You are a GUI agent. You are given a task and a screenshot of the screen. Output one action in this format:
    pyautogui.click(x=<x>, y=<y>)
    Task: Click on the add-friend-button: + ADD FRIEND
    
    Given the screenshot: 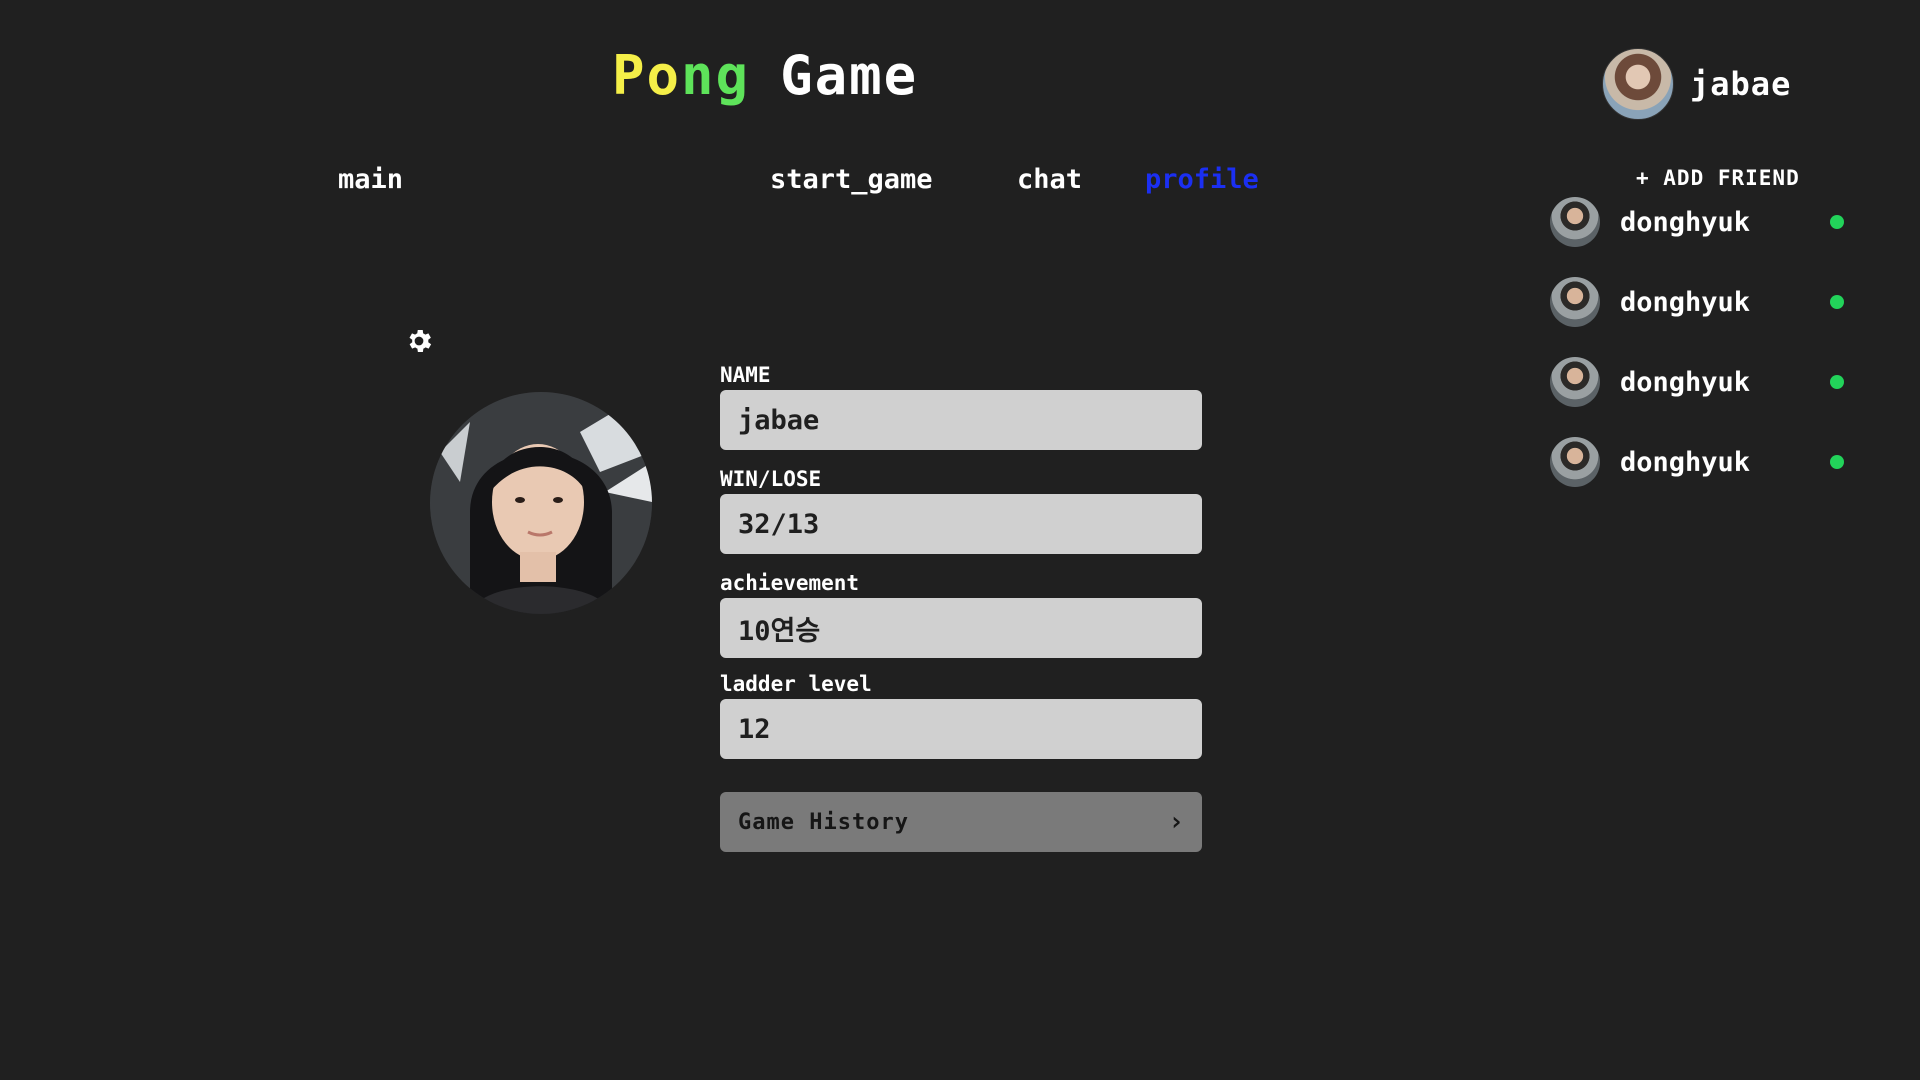 What is the action you would take?
    pyautogui.click(x=1718, y=178)
    